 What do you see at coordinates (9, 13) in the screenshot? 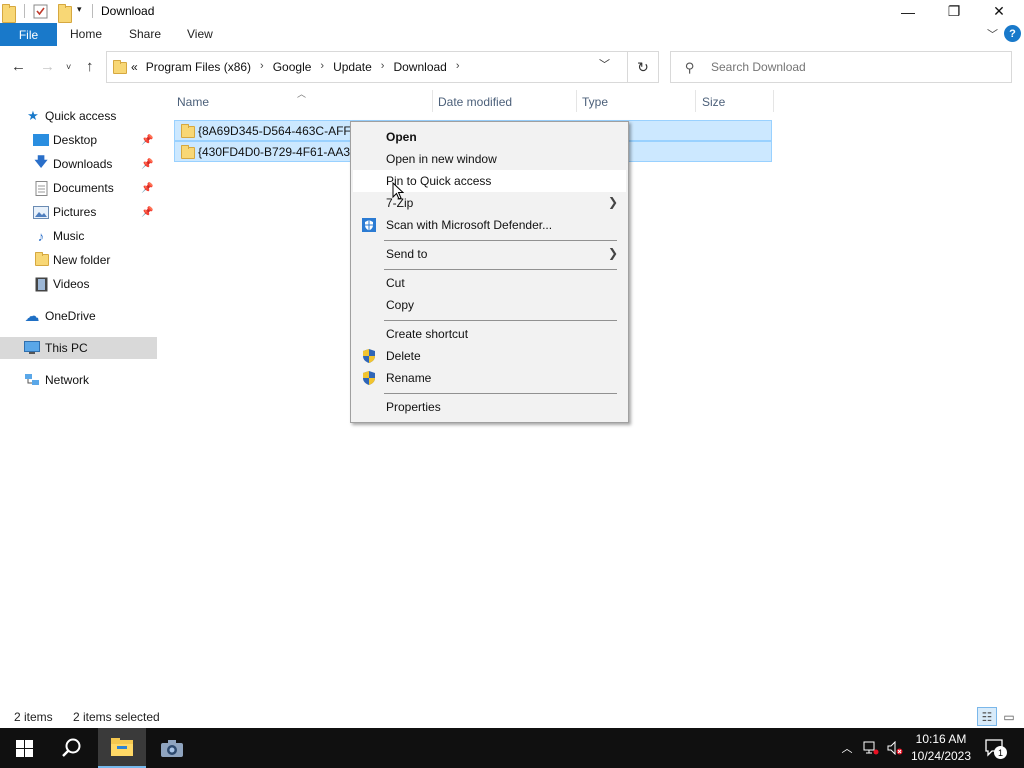
I see `folder-icon` at bounding box center [9, 13].